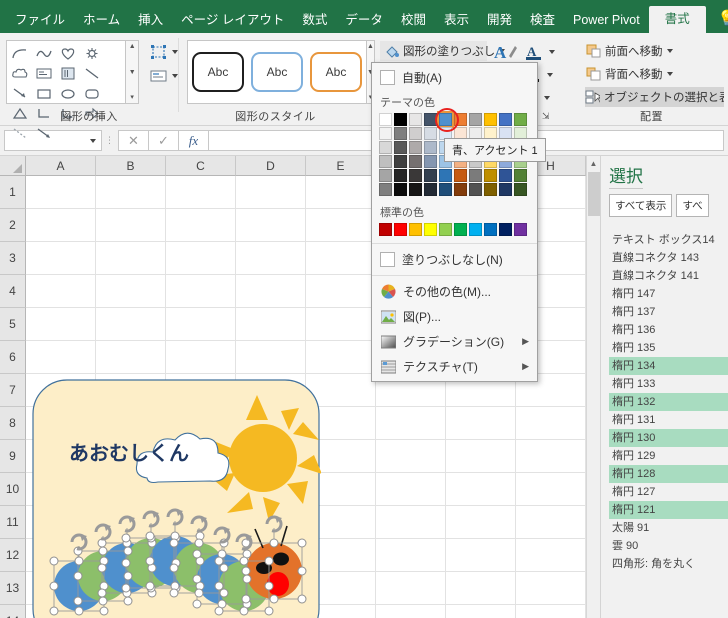 This screenshot has height=618, width=728. What do you see at coordinates (551, 555) in the screenshot?
I see `cell-H12` at bounding box center [551, 555].